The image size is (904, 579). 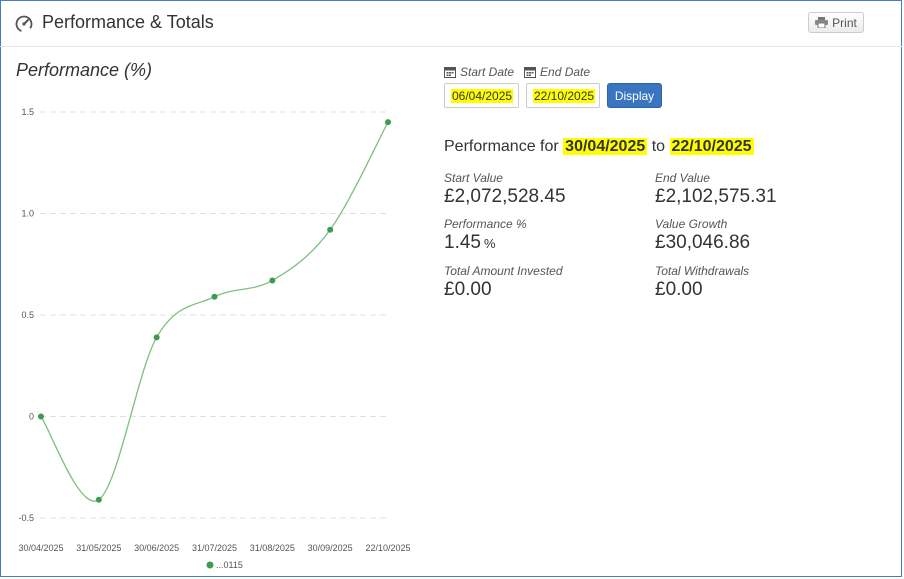 What do you see at coordinates (517, 72) in the screenshot?
I see `date-labels: Start Date End Date` at bounding box center [517, 72].